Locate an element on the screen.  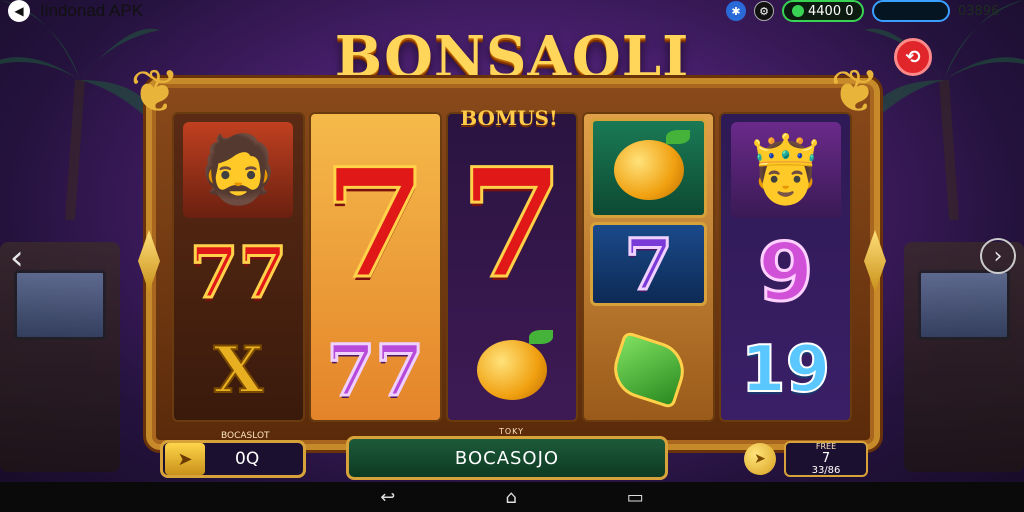
win-value: 7 is located at coordinates (826, 458).